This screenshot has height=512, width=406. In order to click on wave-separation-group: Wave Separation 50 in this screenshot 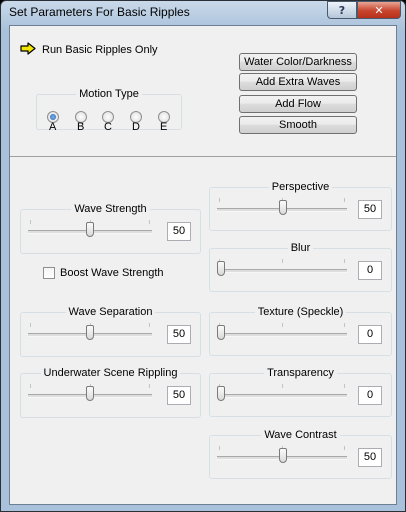, I will do `click(110, 331)`.